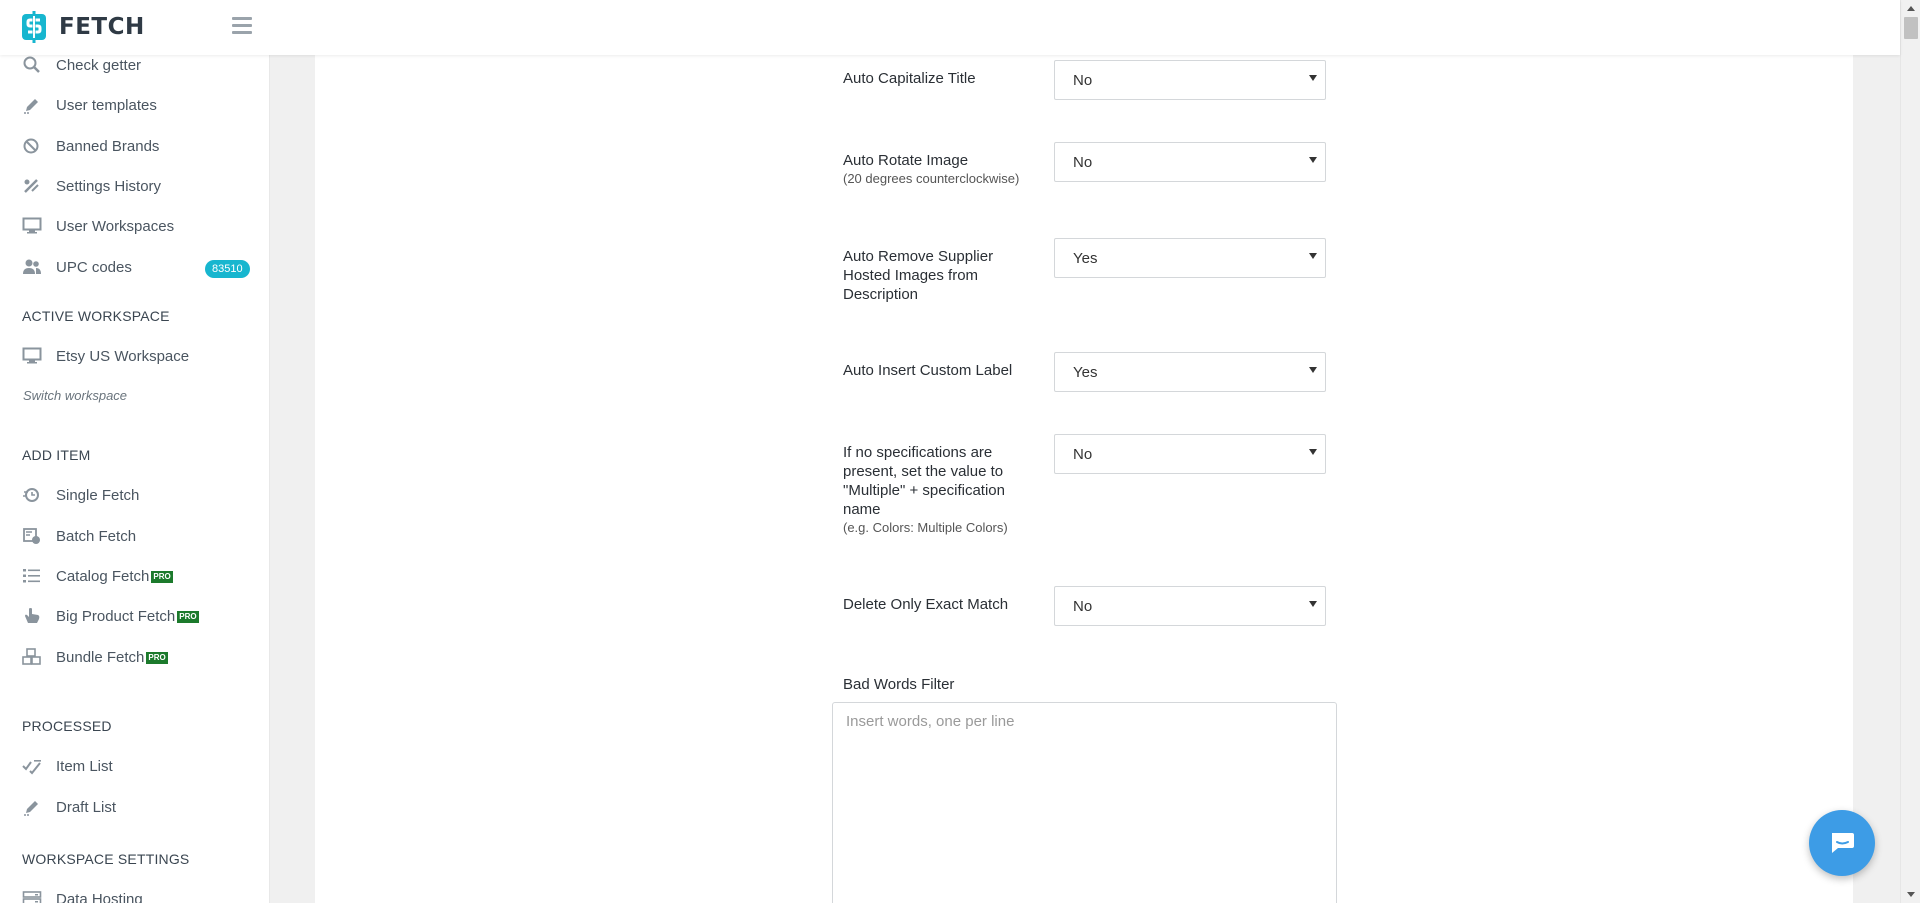 The height and width of the screenshot is (903, 1920). What do you see at coordinates (127, 616) in the screenshot?
I see `sidebar-item-label: Big Product Fetch PRO` at bounding box center [127, 616].